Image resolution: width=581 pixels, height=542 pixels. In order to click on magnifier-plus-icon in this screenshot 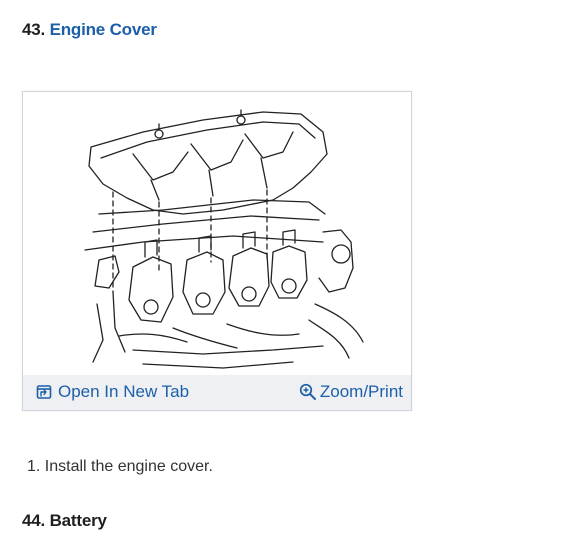, I will do `click(307, 391)`.